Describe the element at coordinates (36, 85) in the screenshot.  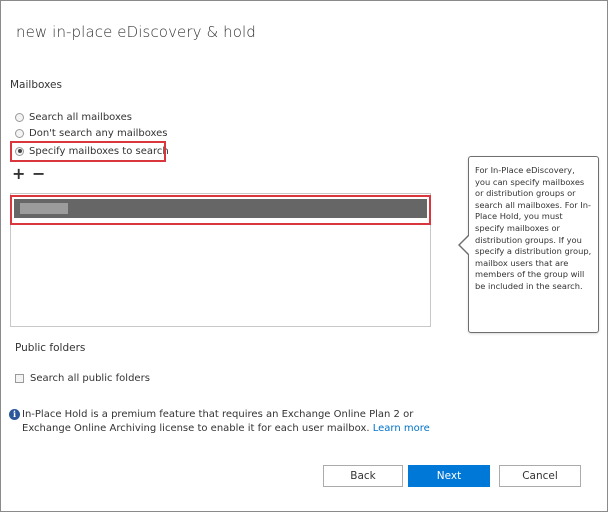
I see `mailboxes-section-label: Mailboxes` at that location.